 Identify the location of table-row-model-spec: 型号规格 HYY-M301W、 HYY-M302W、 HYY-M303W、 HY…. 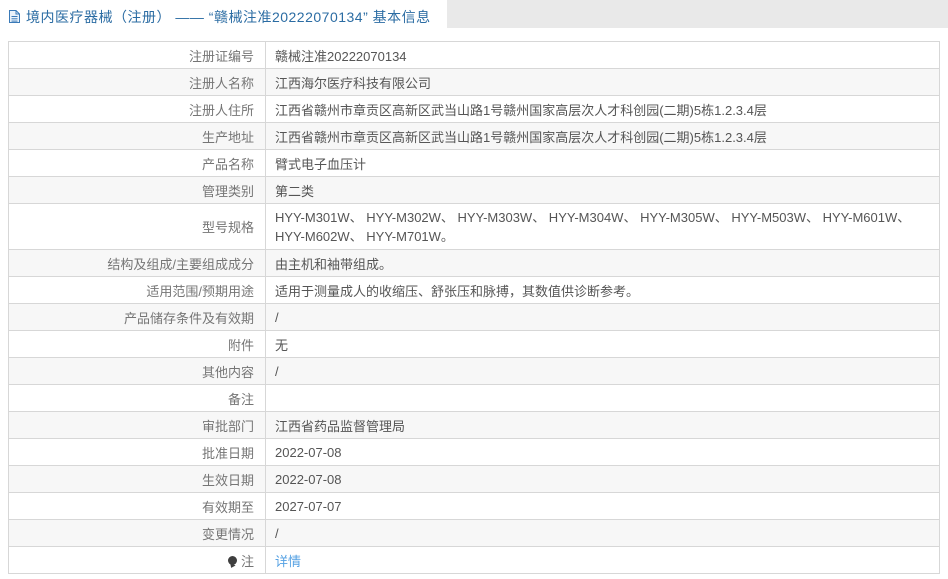
(474, 226).